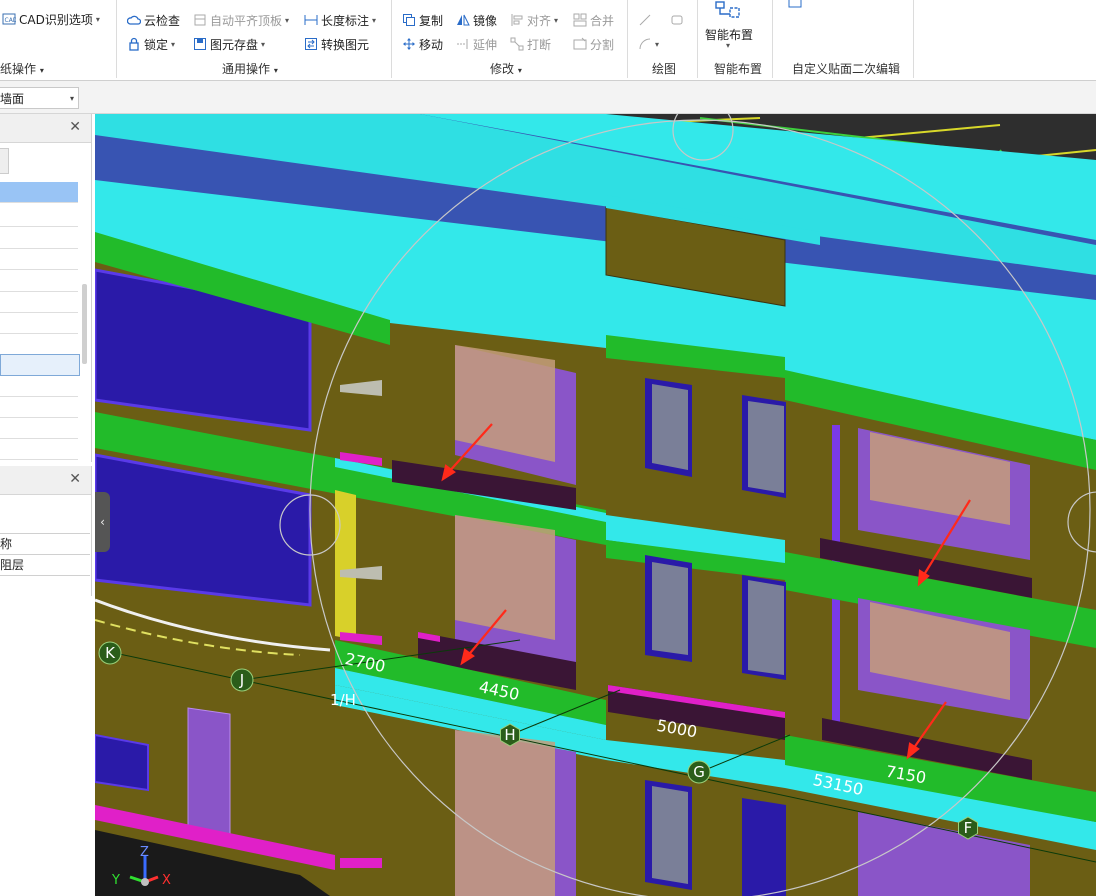 This screenshot has height=896, width=1096. Describe the element at coordinates (738, 69) in the screenshot. I see `group-label-smart-layout: 智能布置` at that location.